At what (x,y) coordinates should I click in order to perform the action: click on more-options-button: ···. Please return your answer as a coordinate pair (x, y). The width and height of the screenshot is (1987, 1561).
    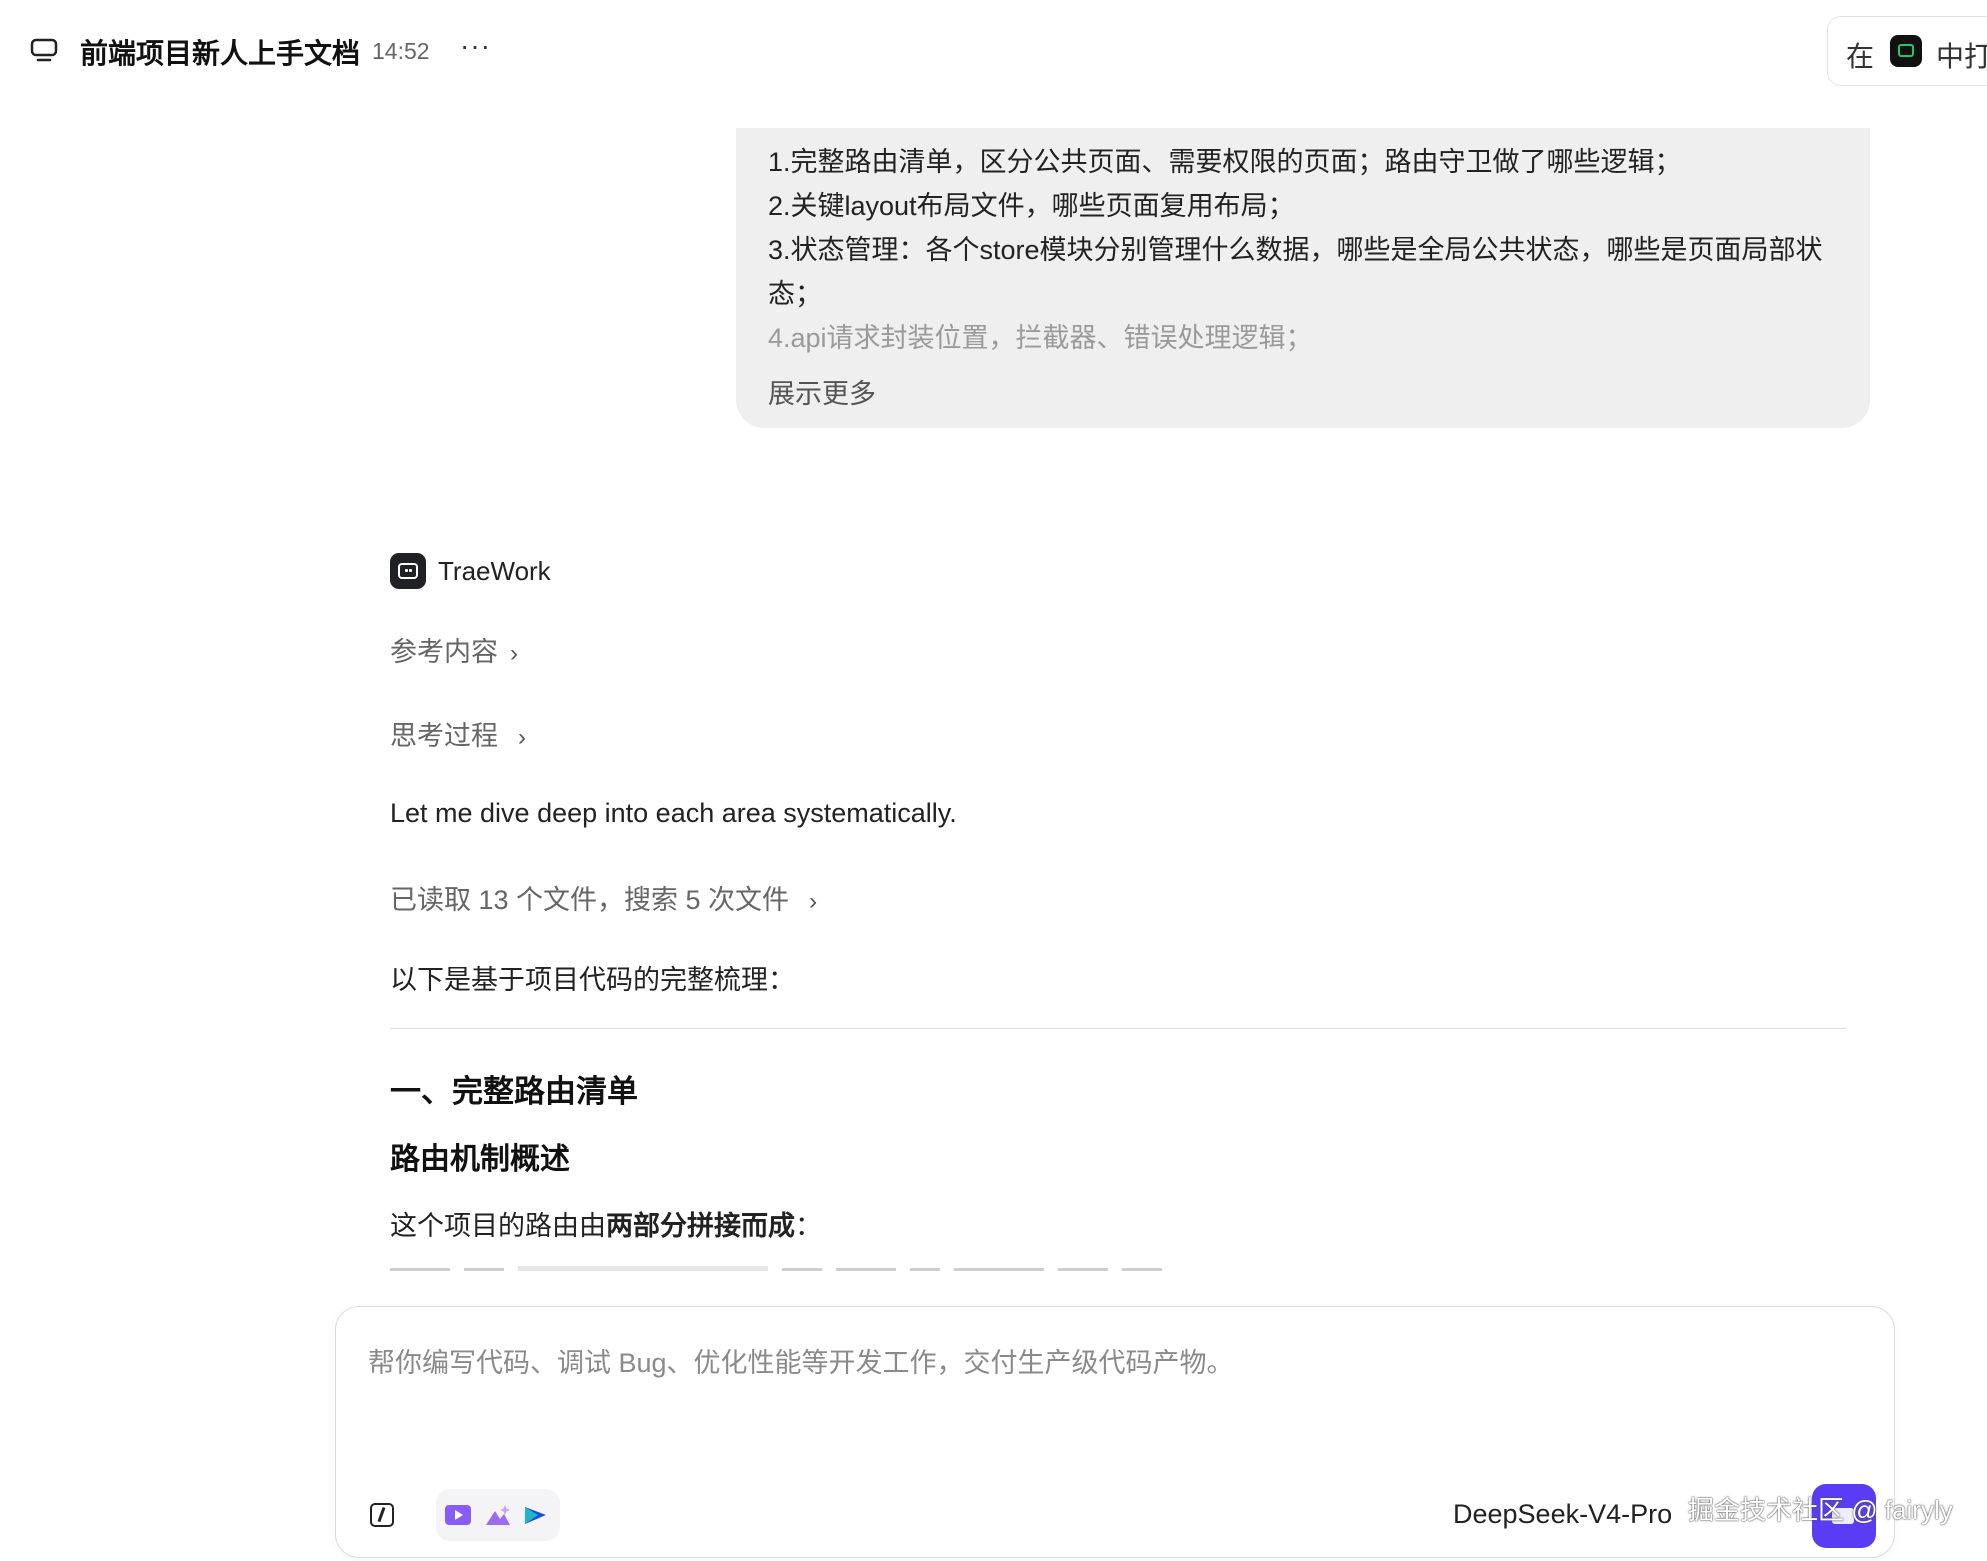
    Looking at the image, I should click on (475, 46).